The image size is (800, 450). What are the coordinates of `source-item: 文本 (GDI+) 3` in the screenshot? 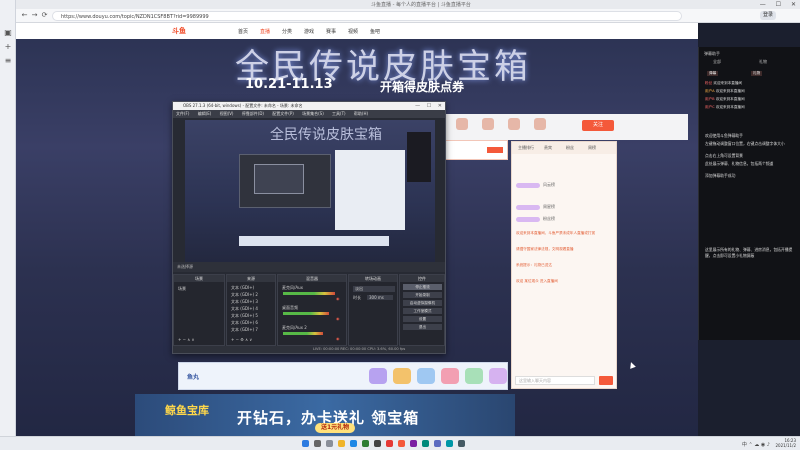 It's located at (244, 302).